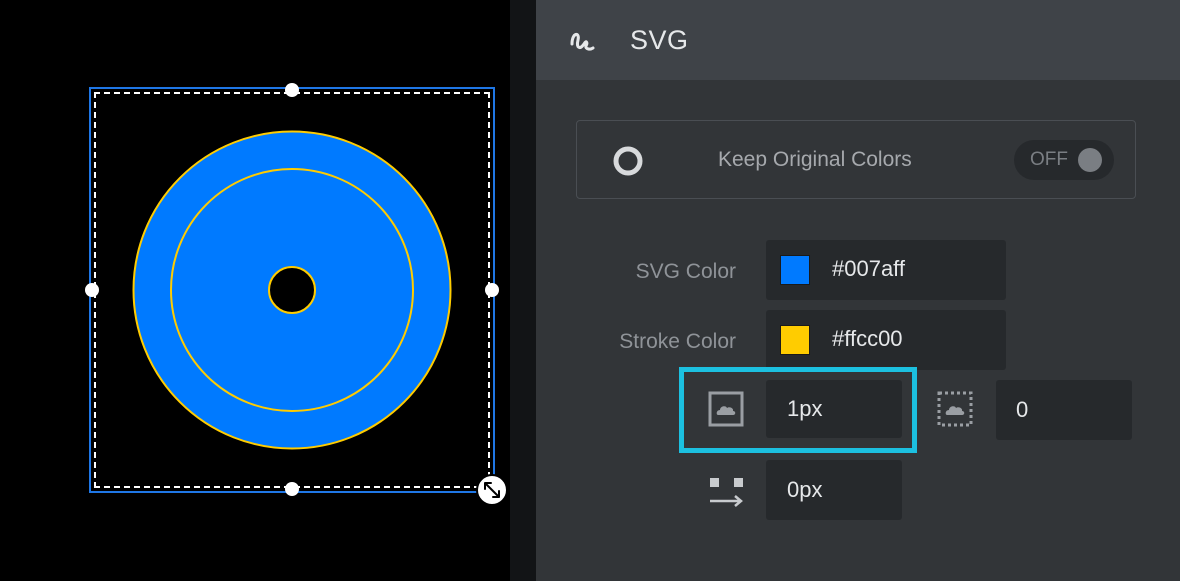  What do you see at coordinates (1022, 409) in the screenshot?
I see `stroke-dash-value: 0` at bounding box center [1022, 409].